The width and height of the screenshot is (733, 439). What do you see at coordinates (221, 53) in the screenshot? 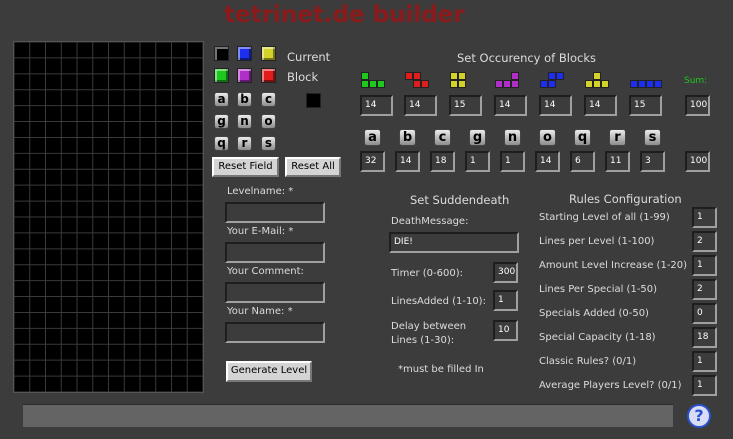
I see `color-swatch-black` at bounding box center [221, 53].